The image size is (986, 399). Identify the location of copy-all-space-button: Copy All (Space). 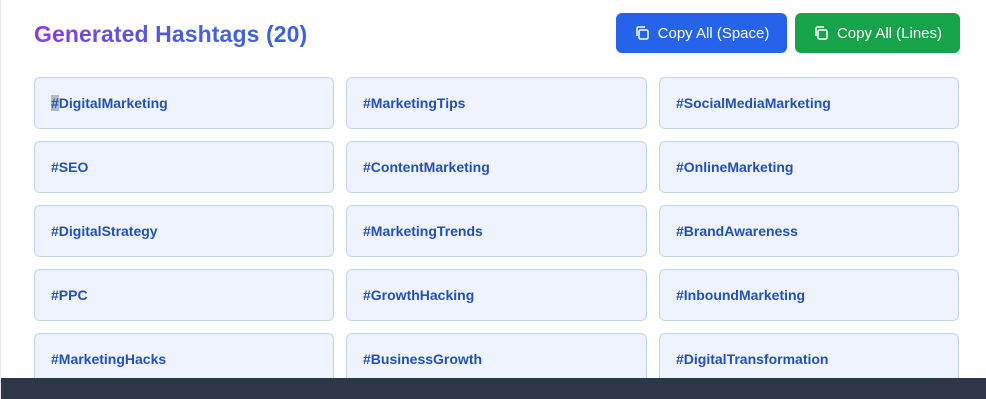
(701, 33).